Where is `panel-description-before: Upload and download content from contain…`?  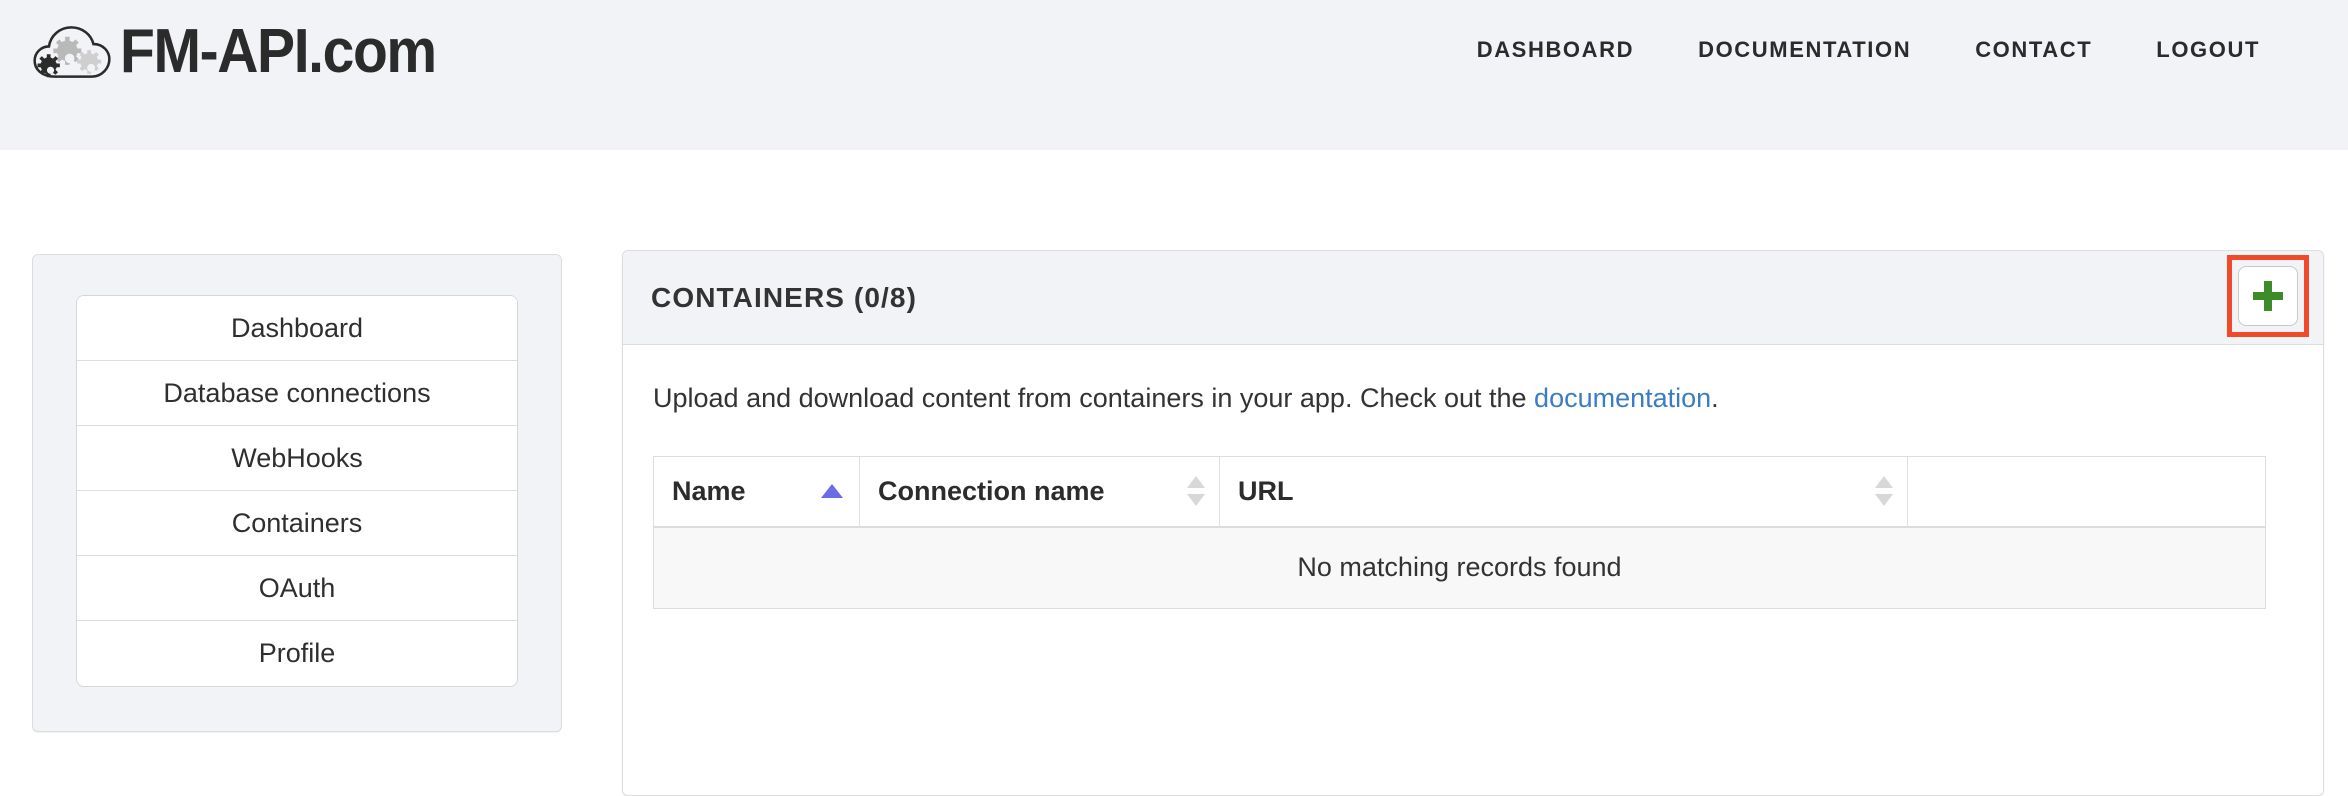
panel-description-before: Upload and download content from contain… is located at coordinates (1094, 398).